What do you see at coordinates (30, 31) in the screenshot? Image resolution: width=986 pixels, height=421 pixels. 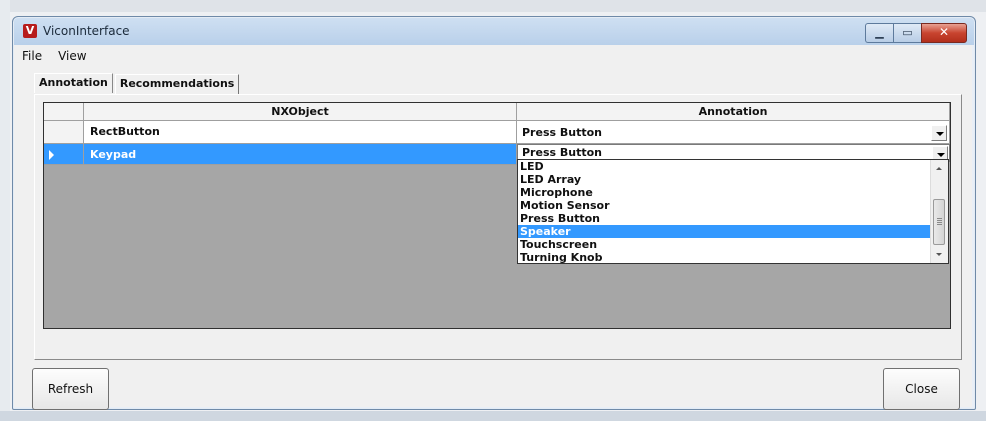 I see `app-icon: V` at bounding box center [30, 31].